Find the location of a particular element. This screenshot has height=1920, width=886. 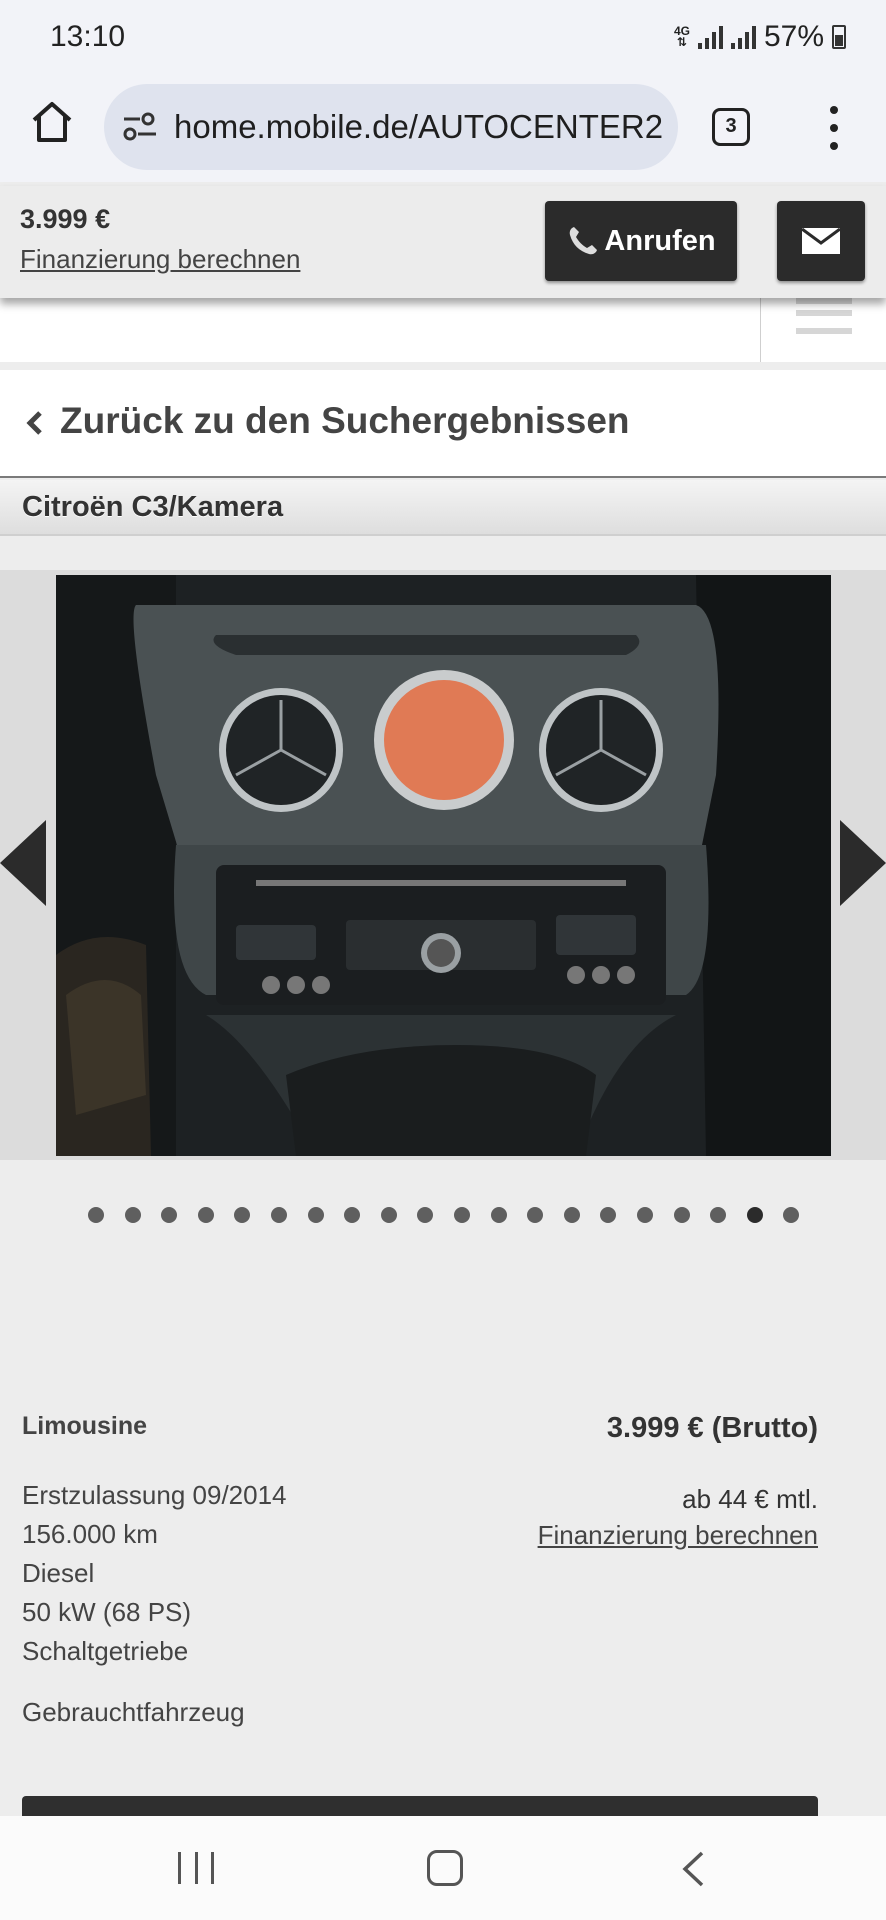

nav-divider is located at coordinates (760, 330).